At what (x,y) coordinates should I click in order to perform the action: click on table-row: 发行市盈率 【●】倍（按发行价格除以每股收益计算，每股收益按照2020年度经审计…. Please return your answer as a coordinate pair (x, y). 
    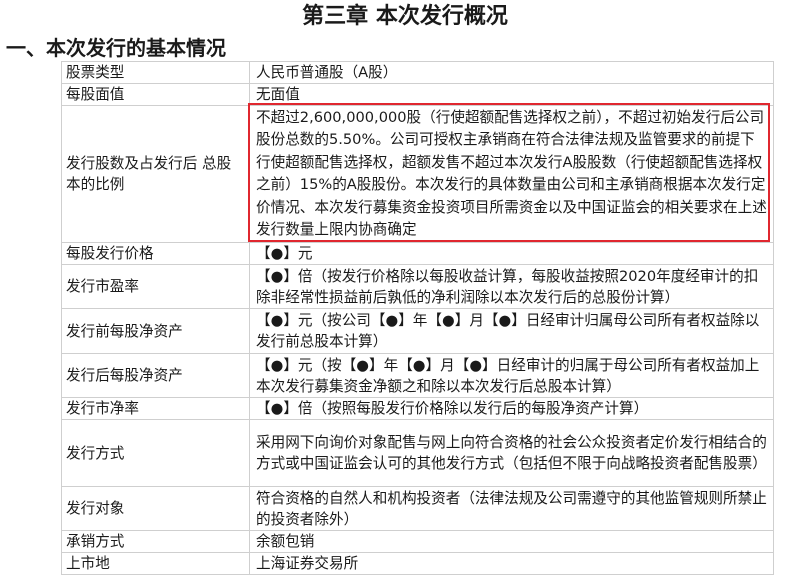
    Looking at the image, I should click on (417, 286).